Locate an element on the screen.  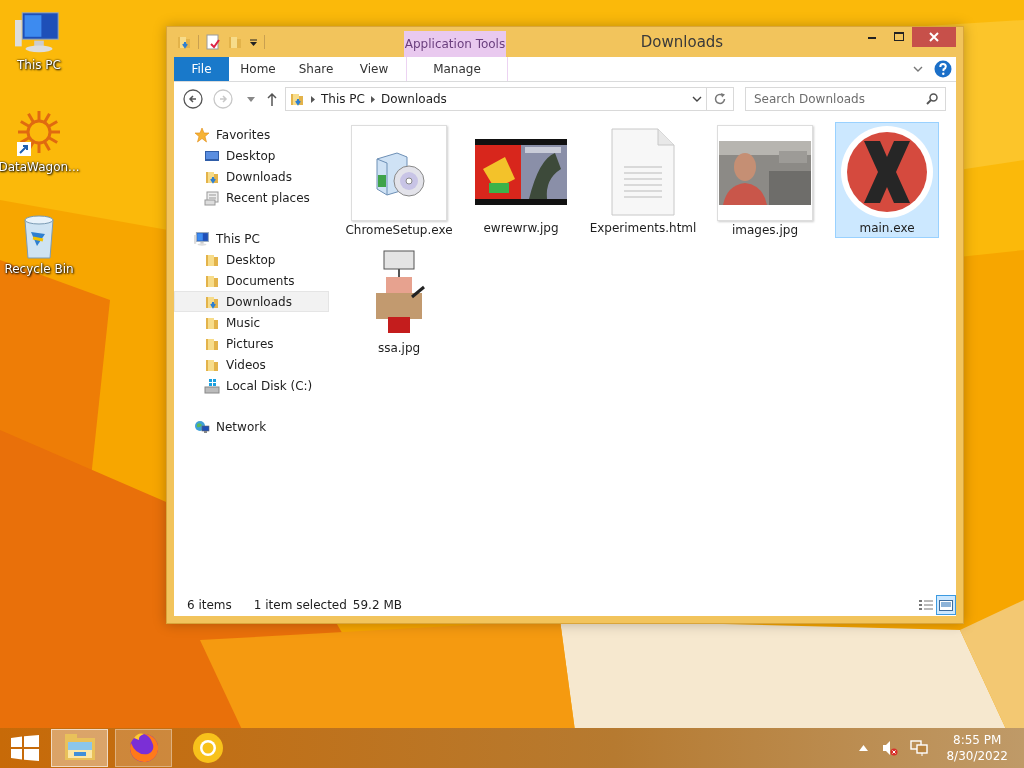
refresh-button is located at coordinates (720, 99).